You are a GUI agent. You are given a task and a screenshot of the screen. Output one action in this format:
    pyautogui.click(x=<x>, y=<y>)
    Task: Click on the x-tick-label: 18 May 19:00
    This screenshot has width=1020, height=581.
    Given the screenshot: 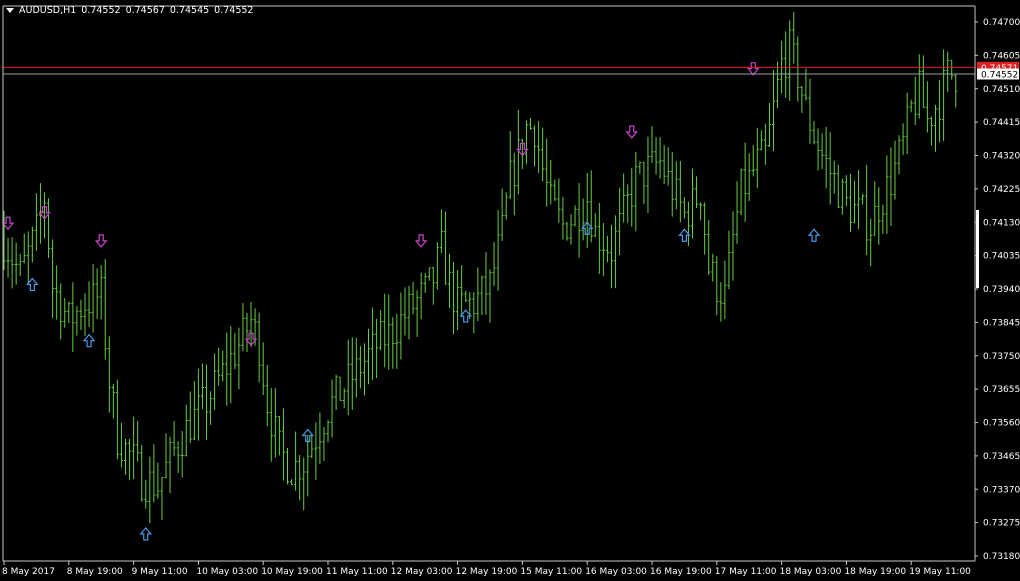 What is the action you would take?
    pyautogui.click(x=875, y=572)
    